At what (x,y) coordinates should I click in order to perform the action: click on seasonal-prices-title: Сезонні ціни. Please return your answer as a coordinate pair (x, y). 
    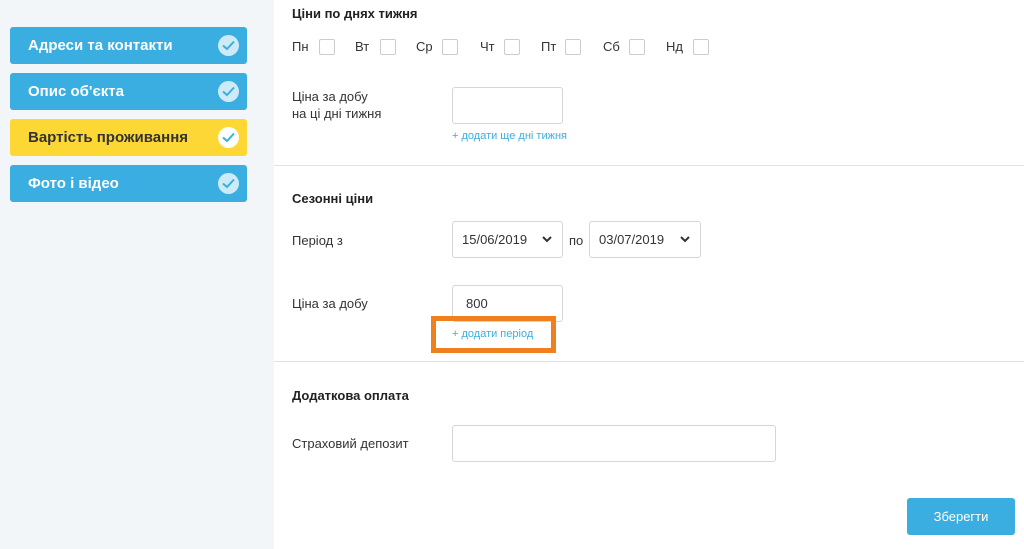
    Looking at the image, I should click on (333, 198).